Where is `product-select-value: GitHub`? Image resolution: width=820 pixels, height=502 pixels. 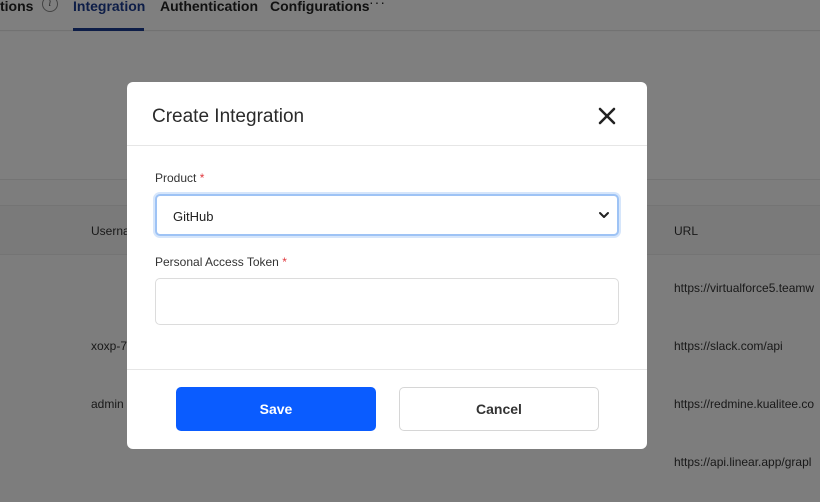
product-select-value: GitHub is located at coordinates (193, 216).